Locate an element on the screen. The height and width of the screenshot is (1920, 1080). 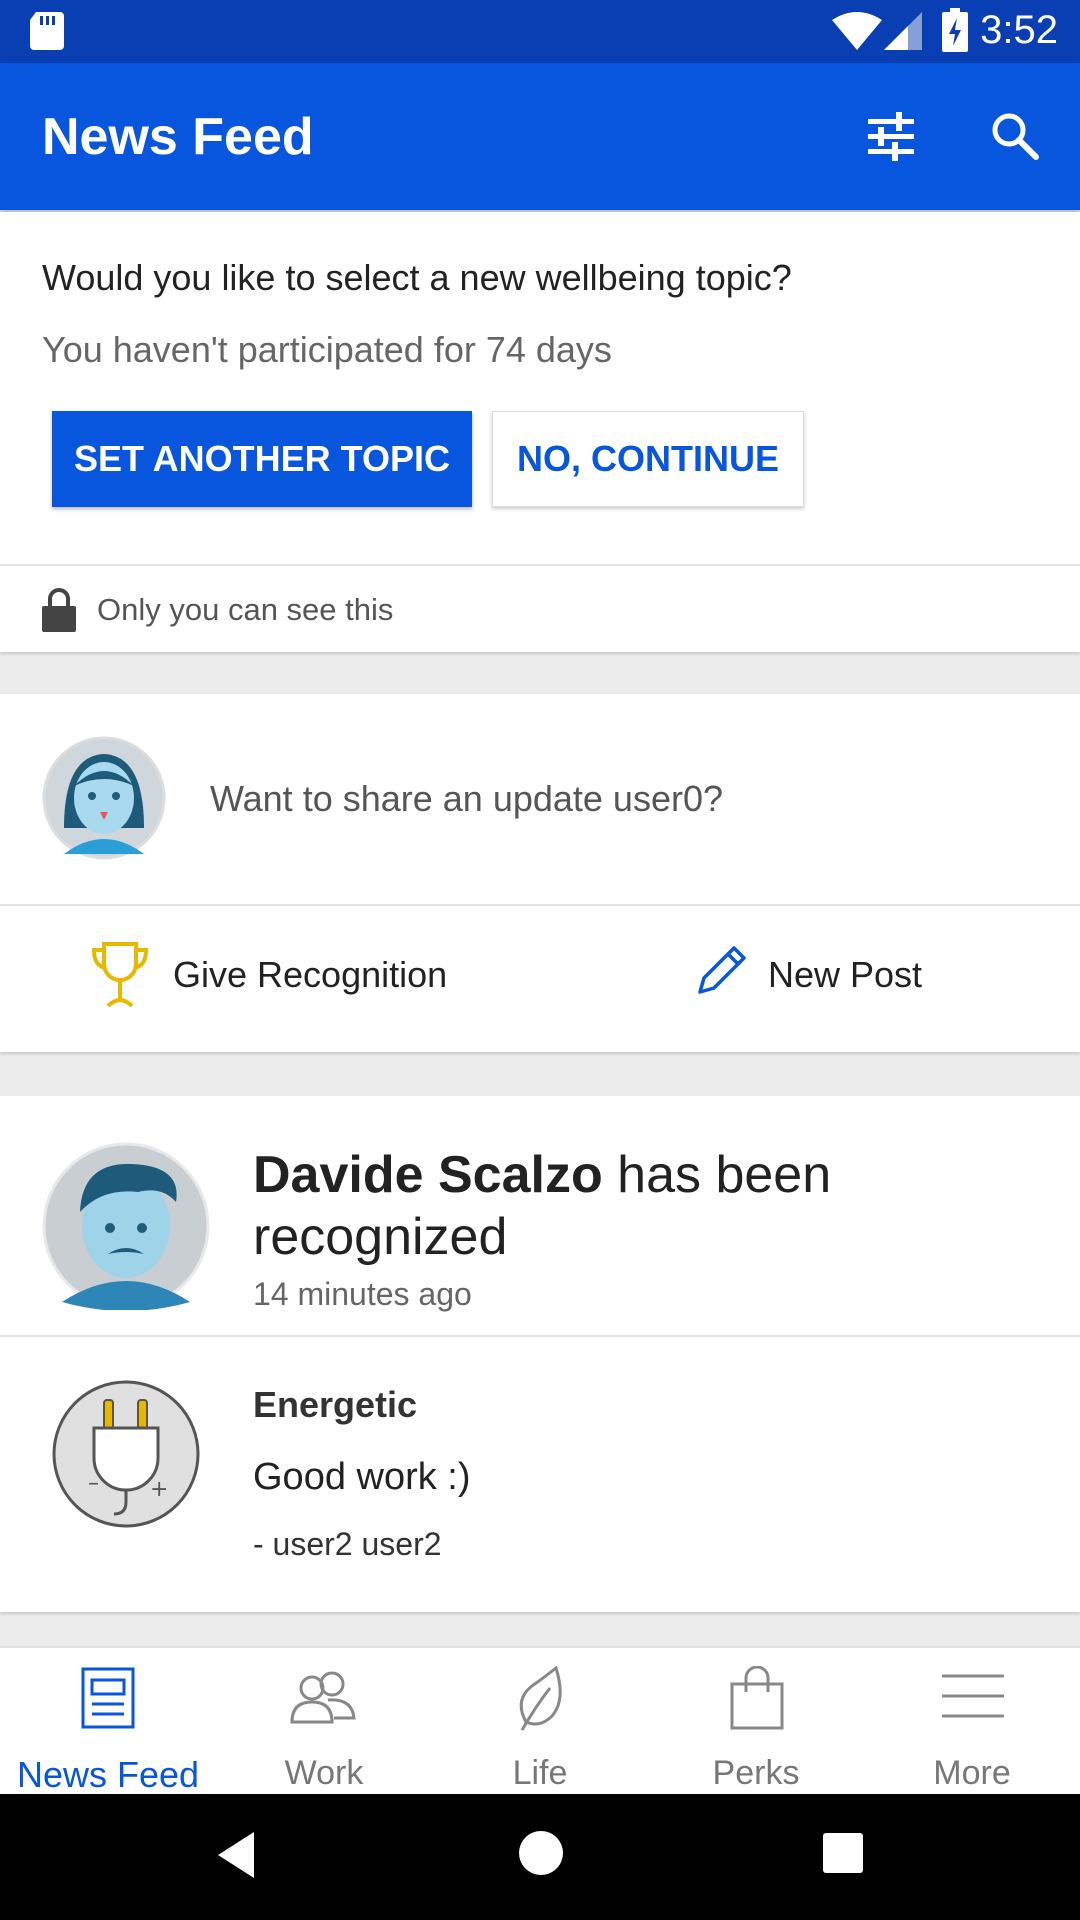
nav-perks: Perks is located at coordinates (756, 1722).